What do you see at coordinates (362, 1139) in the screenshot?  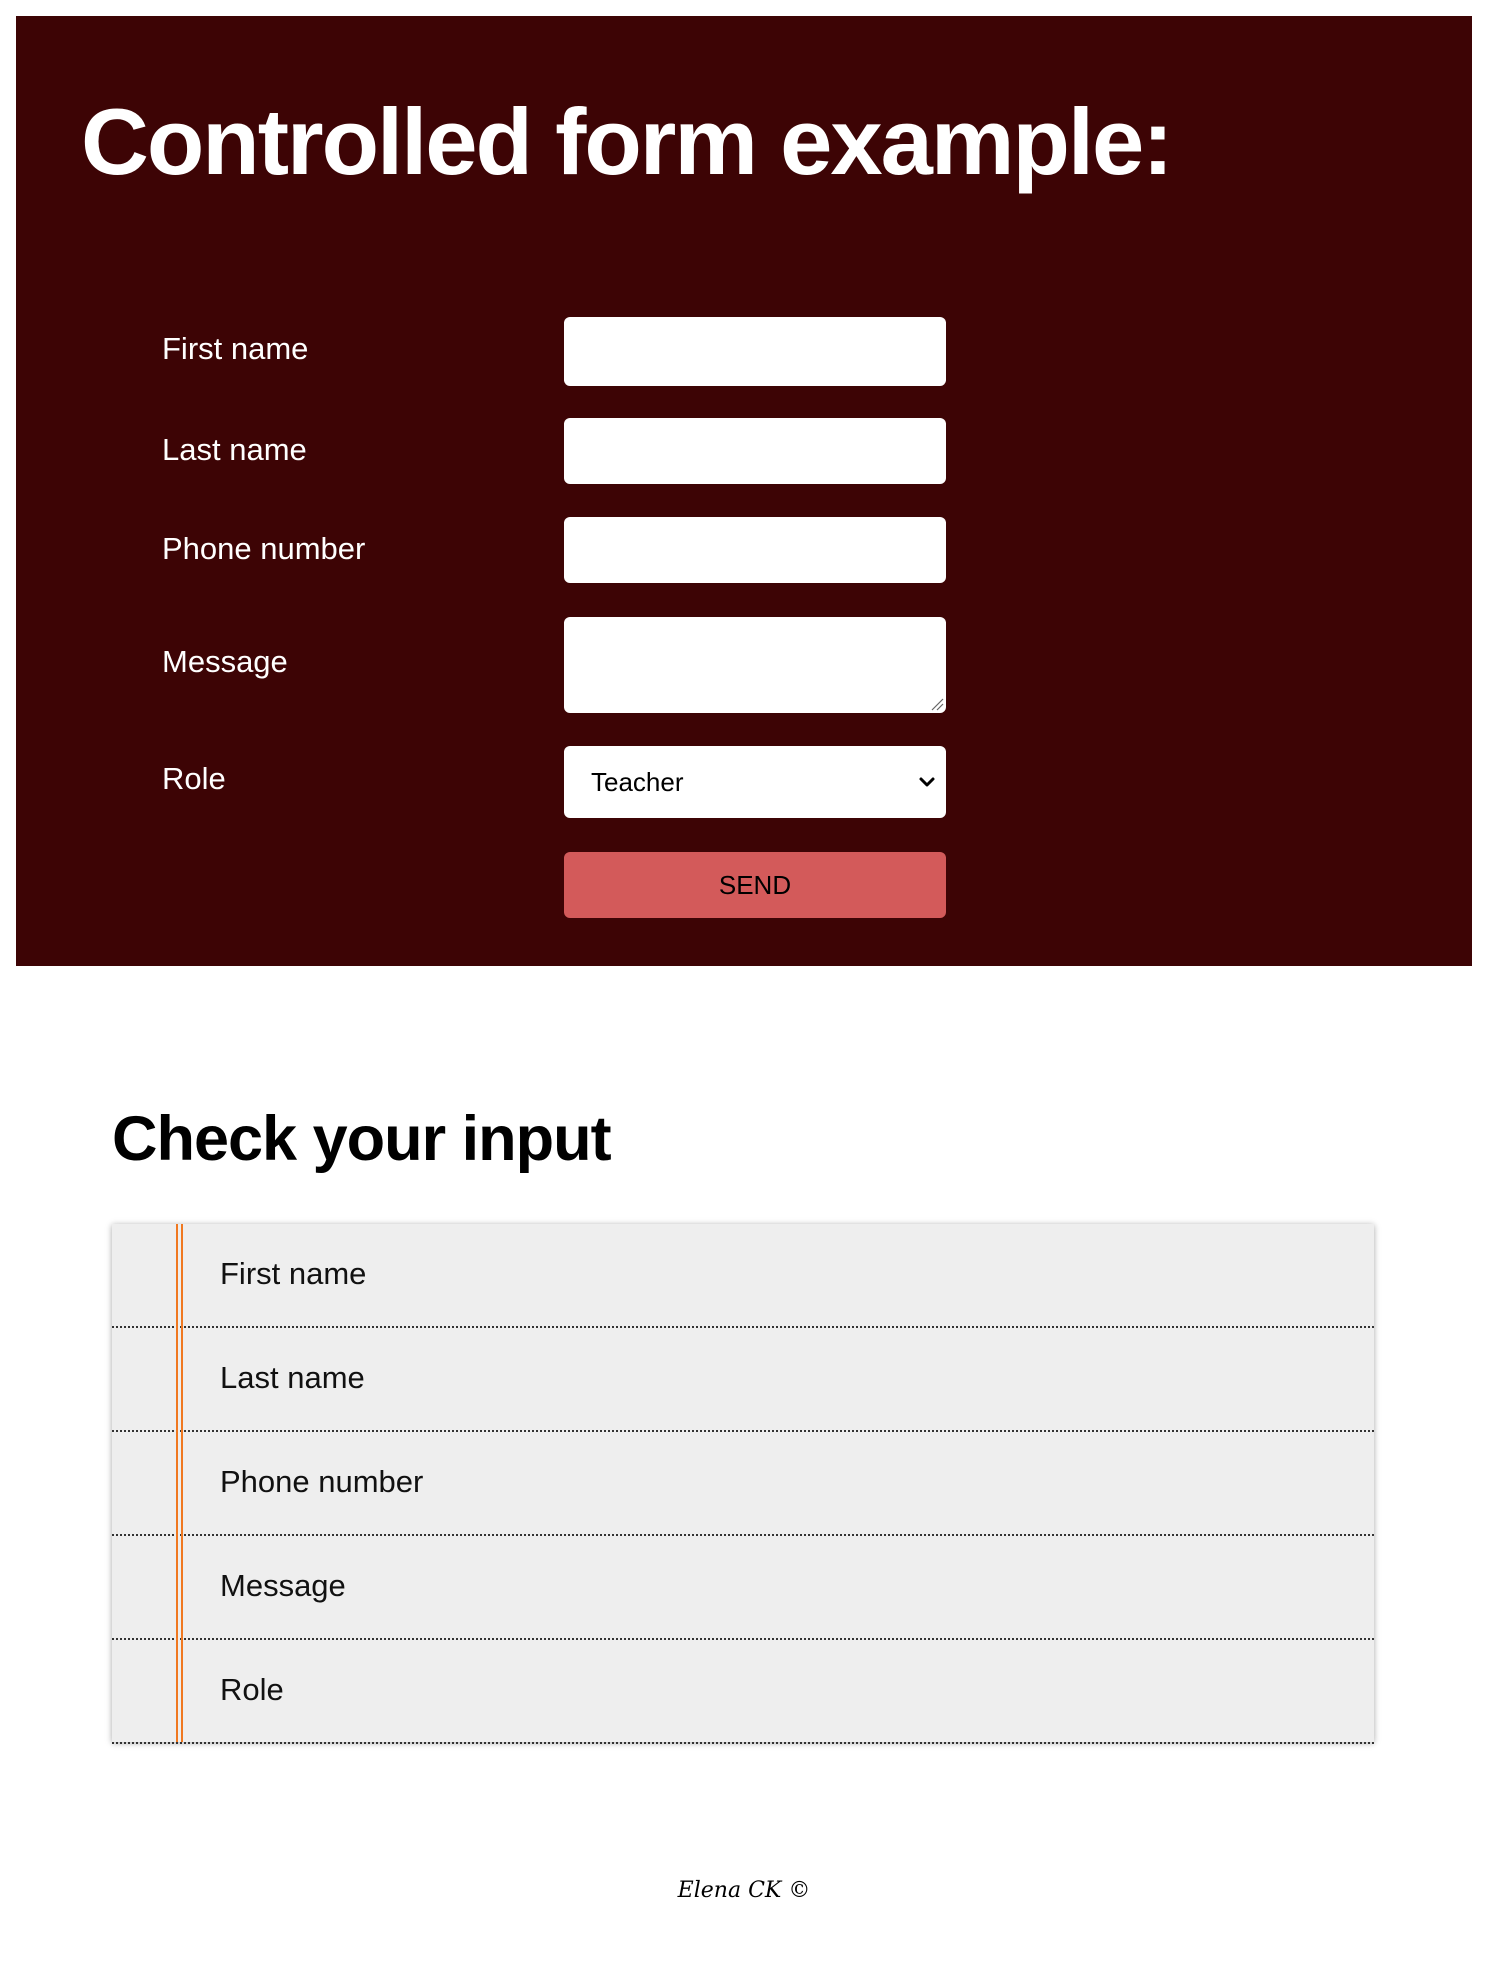 I see `check-title: Check your input` at bounding box center [362, 1139].